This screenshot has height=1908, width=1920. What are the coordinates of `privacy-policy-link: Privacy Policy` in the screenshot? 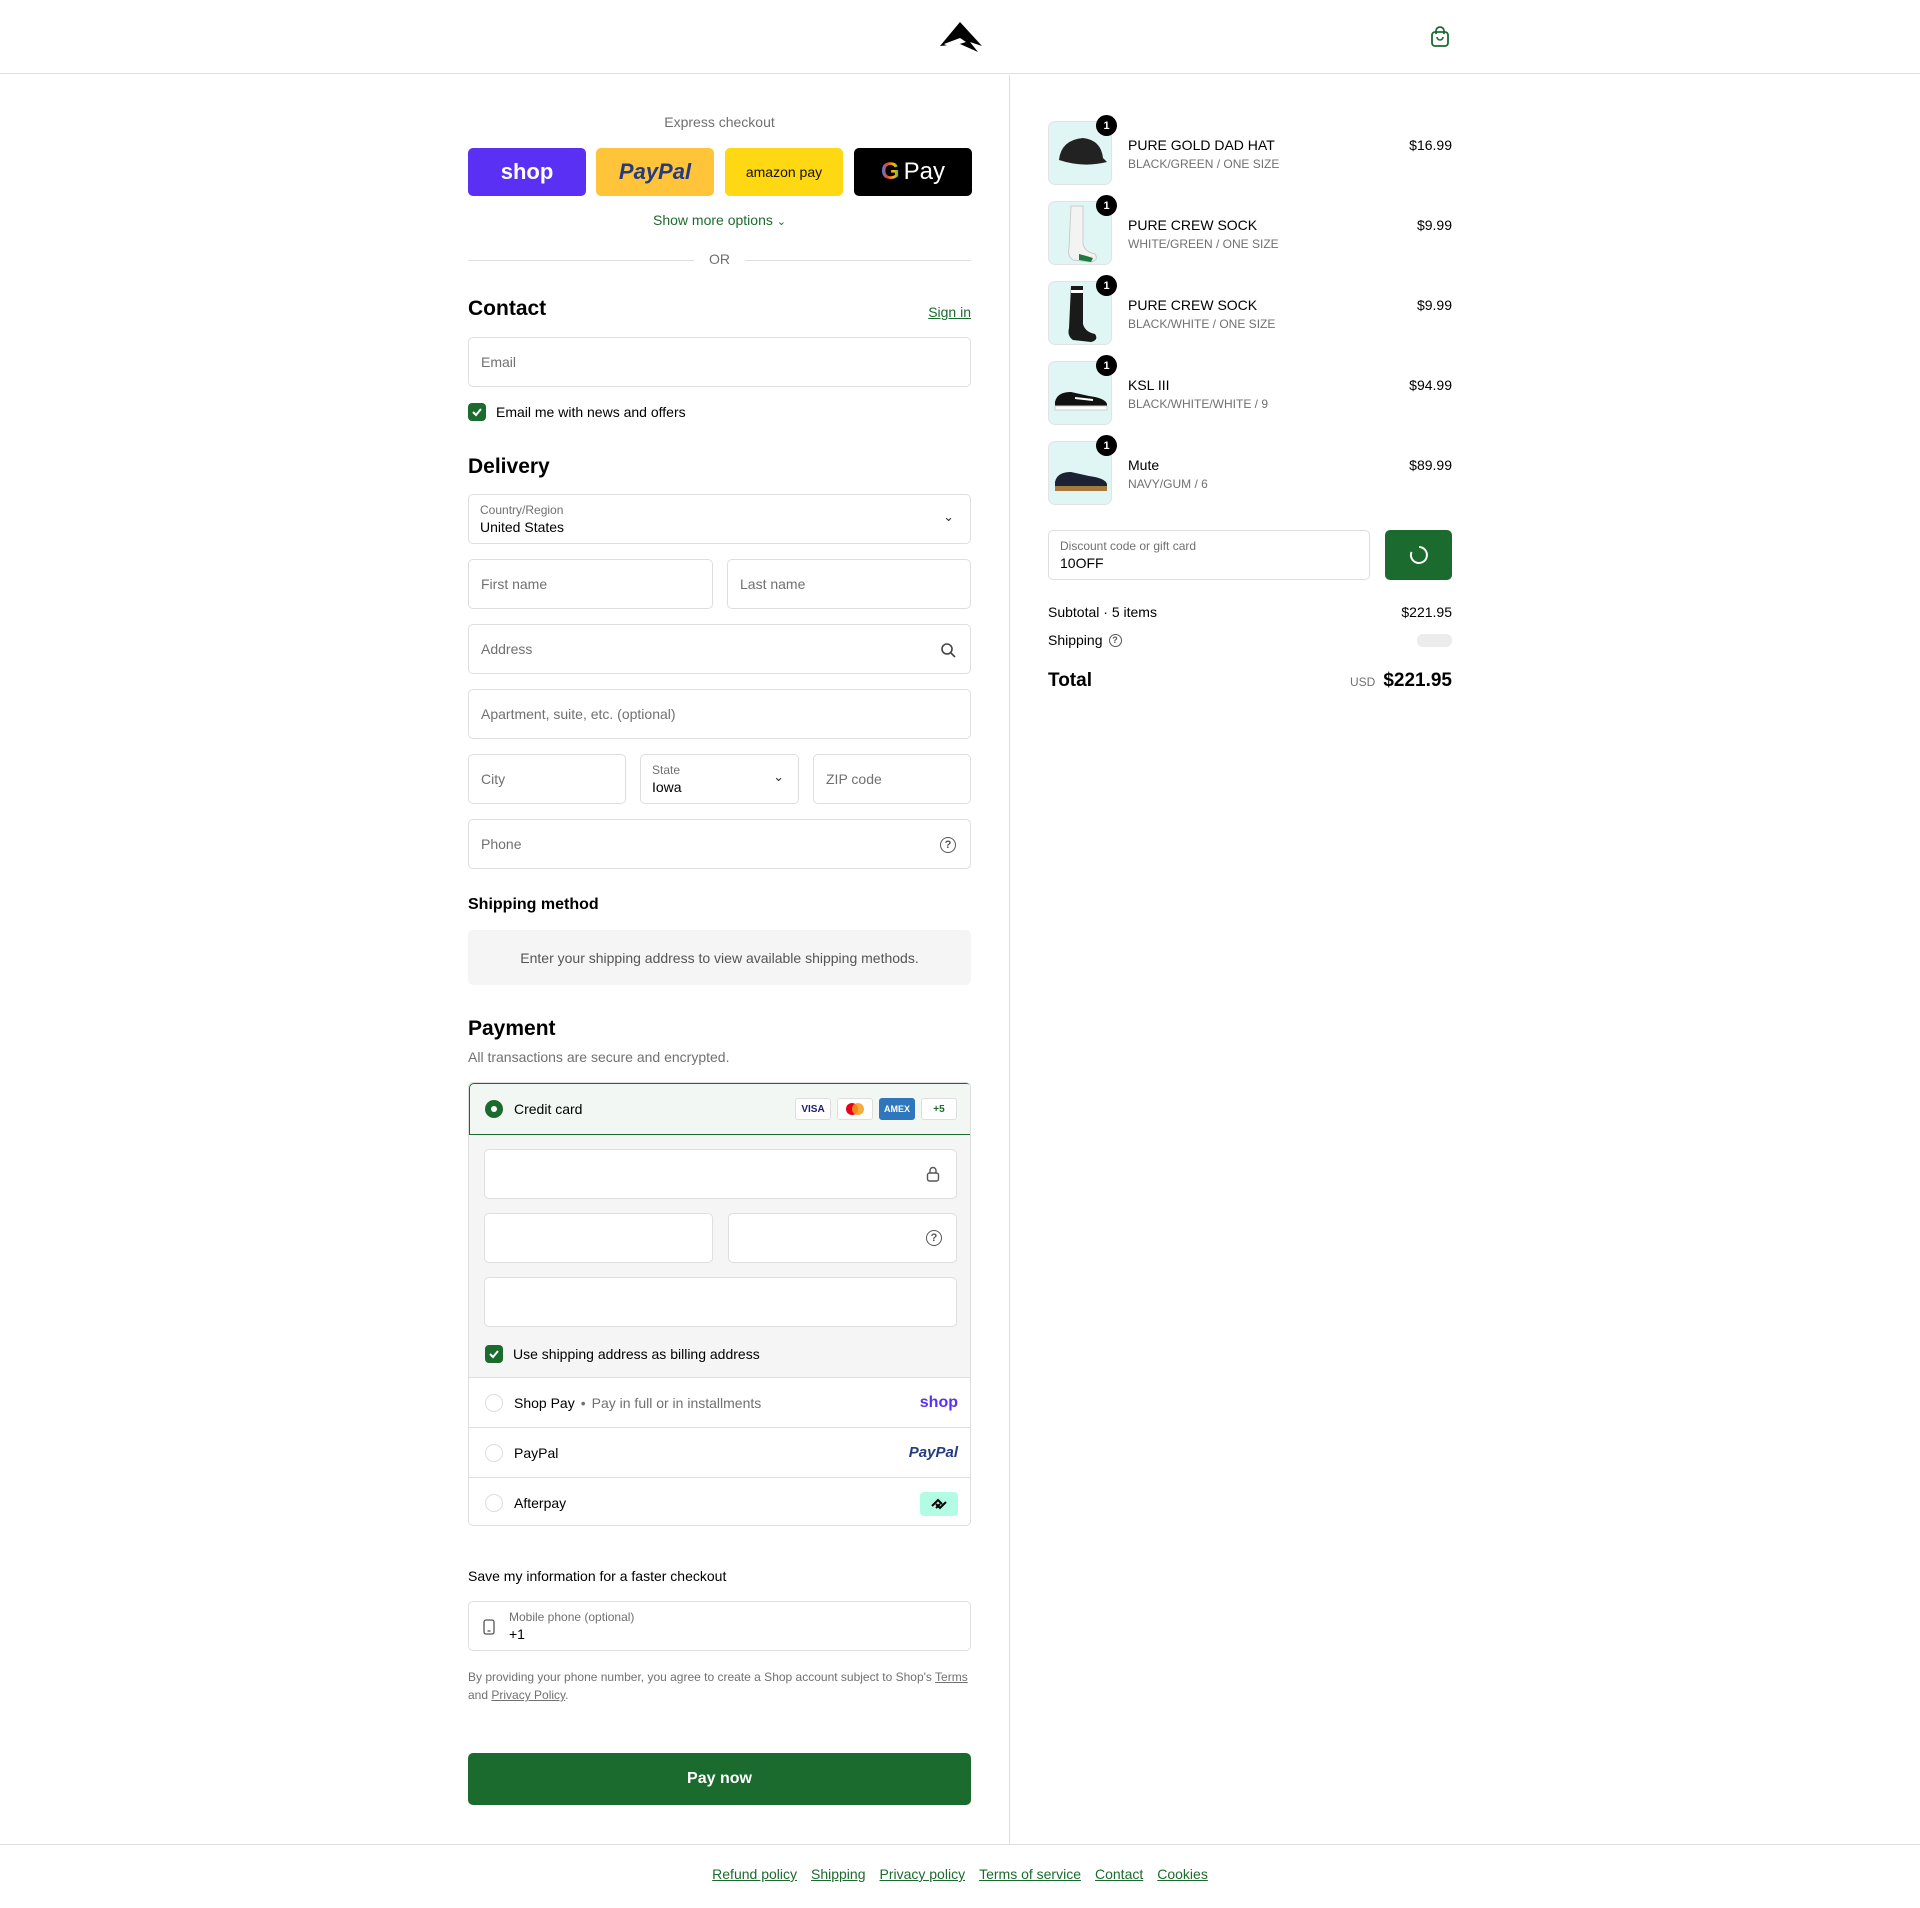 It's located at (528, 1695).